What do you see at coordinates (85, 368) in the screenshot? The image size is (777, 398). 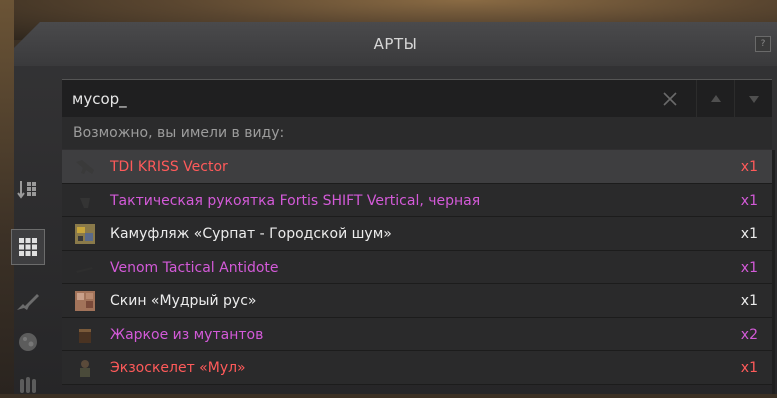 I see `exoskeleton-icon` at bounding box center [85, 368].